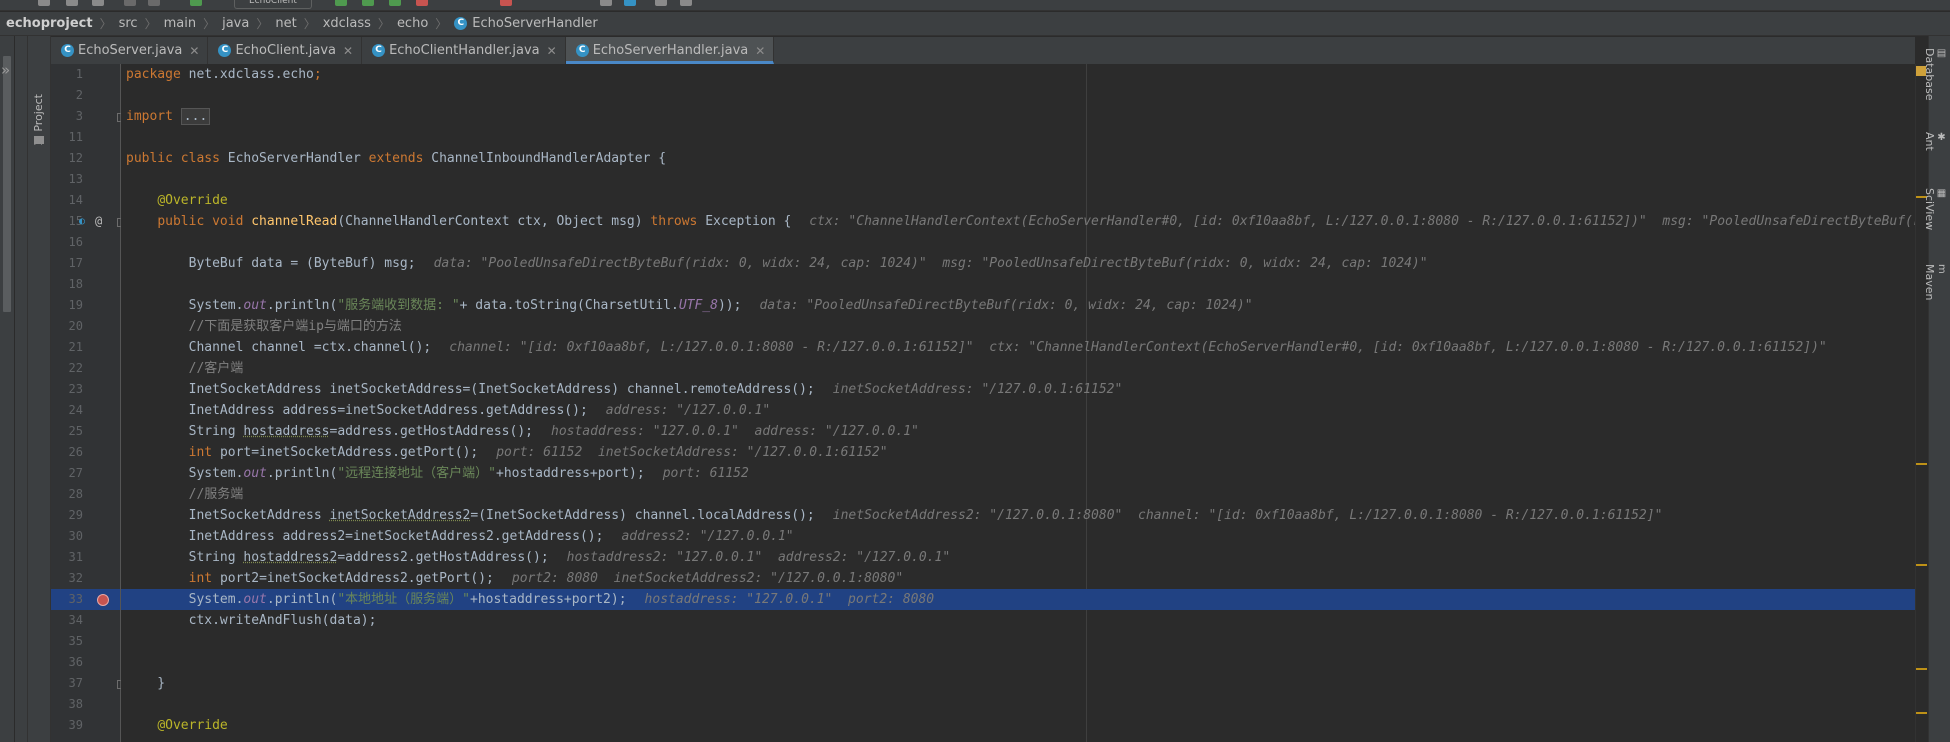 The height and width of the screenshot is (742, 1950). What do you see at coordinates (85, 74) in the screenshot?
I see `gutter-row: 1` at bounding box center [85, 74].